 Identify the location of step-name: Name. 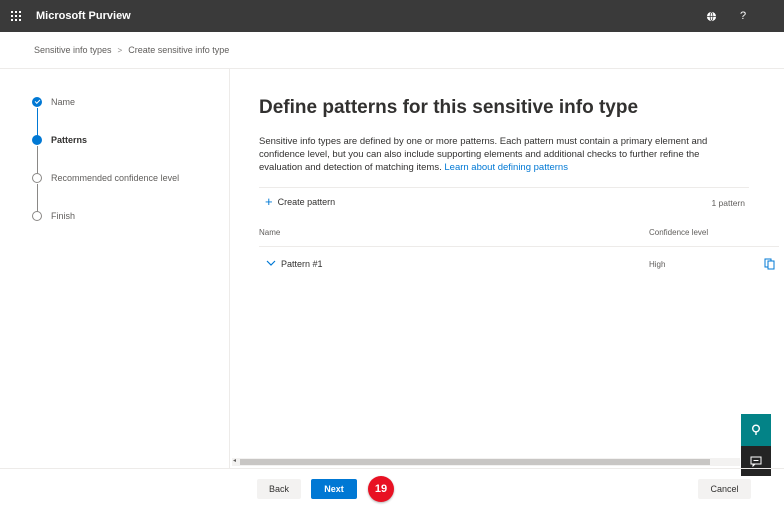
(53, 102).